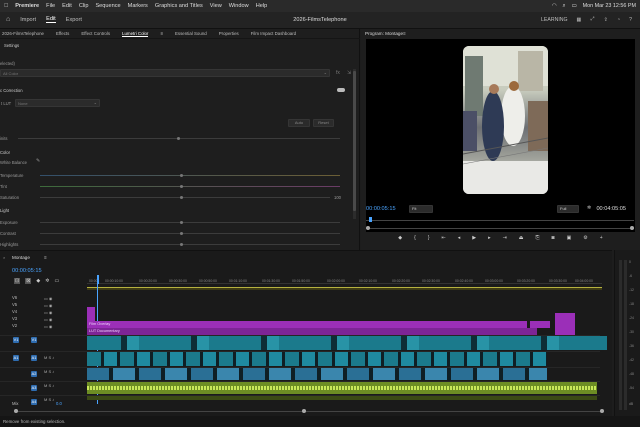 Image resolution: width=640 pixels, height=427 pixels. I want to click on tab-effect-controls: Effect Controls, so click(95, 33).